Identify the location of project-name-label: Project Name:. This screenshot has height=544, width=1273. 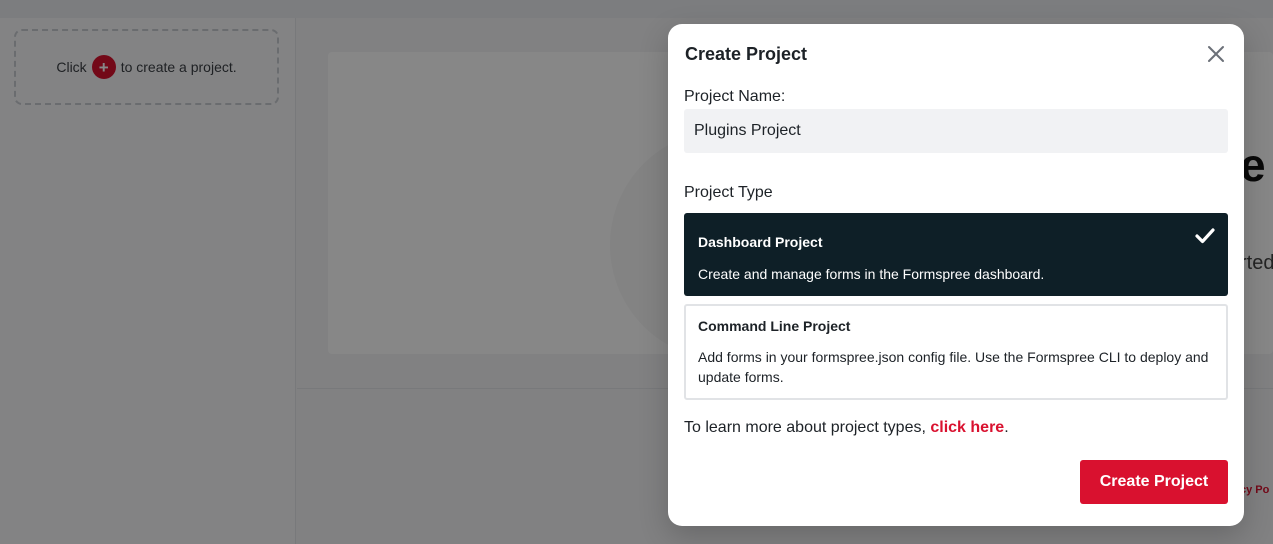
(735, 96).